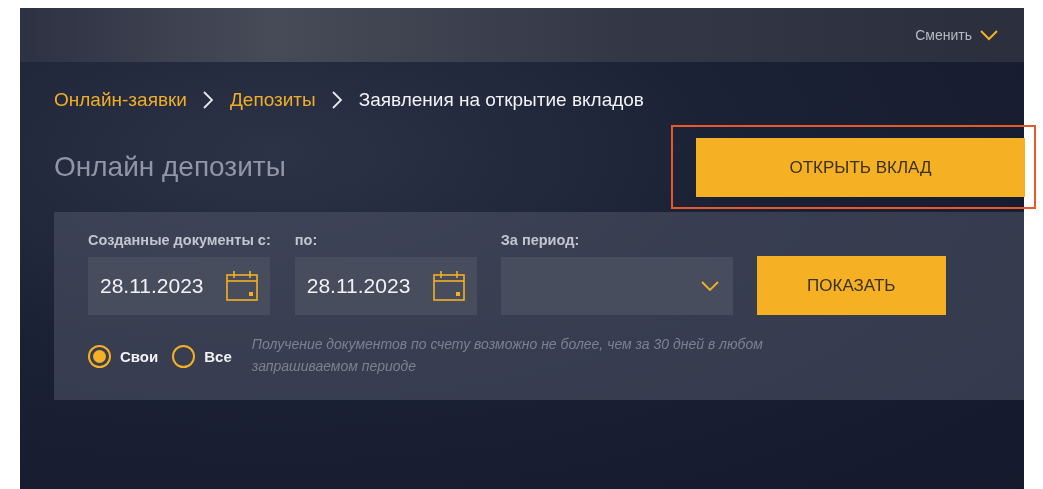 This screenshot has width=1043, height=489. Describe the element at coordinates (170, 167) in the screenshot. I see `page-title: Онлайн депозиты` at that location.